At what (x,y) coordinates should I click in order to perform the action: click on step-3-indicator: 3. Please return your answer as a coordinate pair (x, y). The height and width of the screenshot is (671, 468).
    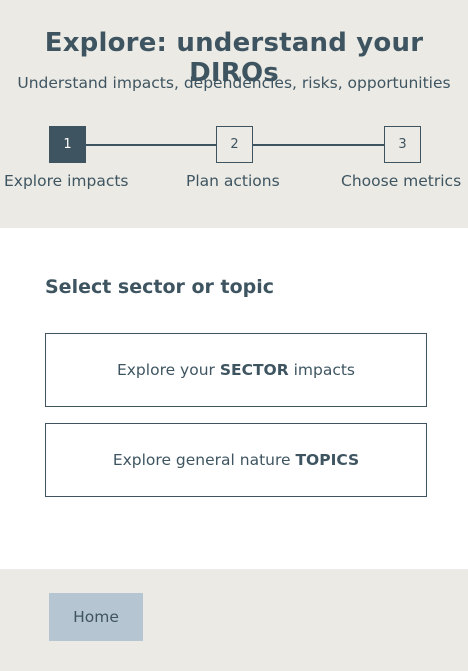
    Looking at the image, I should click on (402, 144).